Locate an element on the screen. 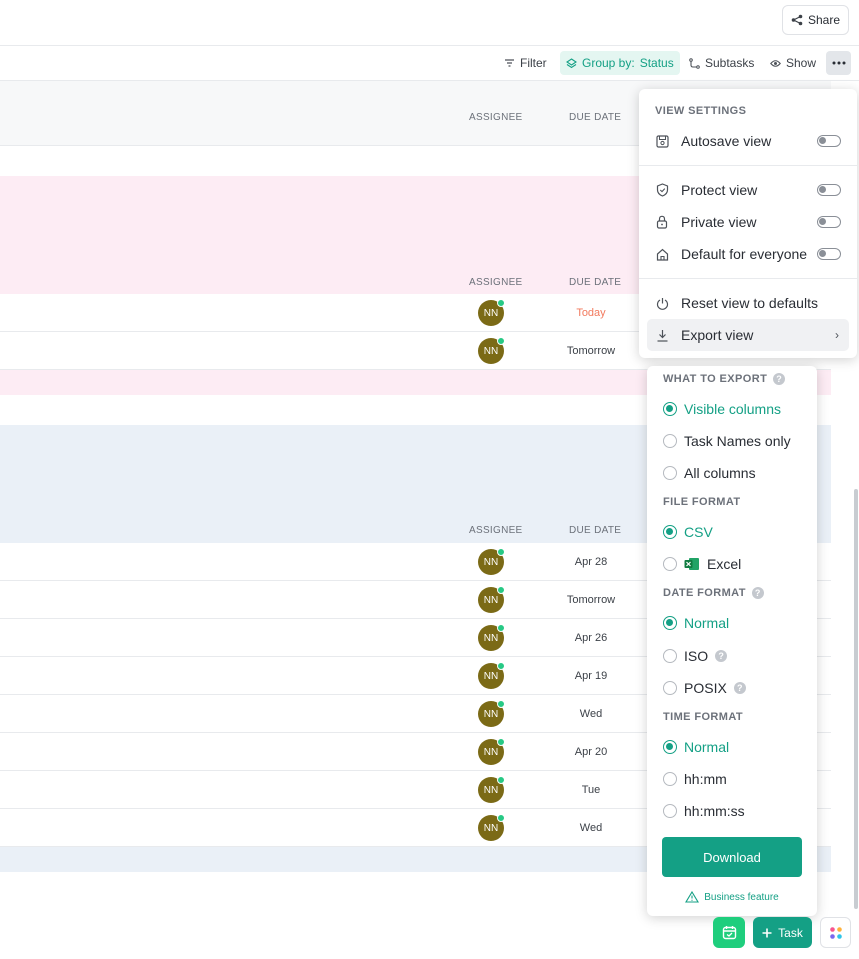 This screenshot has width=859, height=959. task-names-option: Task Names only is located at coordinates (727, 441).